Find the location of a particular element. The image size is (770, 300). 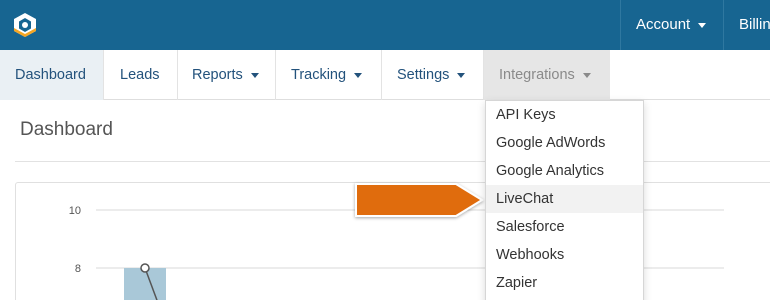

menu-item-google-analytics: Google Analytics is located at coordinates (564, 171).